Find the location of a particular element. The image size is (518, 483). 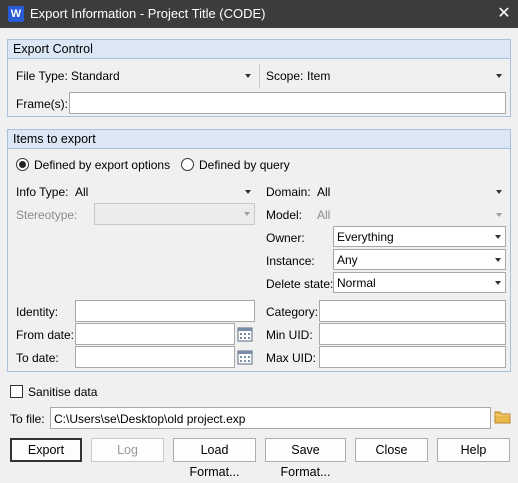

identity-label: Identity: is located at coordinates (37, 312).